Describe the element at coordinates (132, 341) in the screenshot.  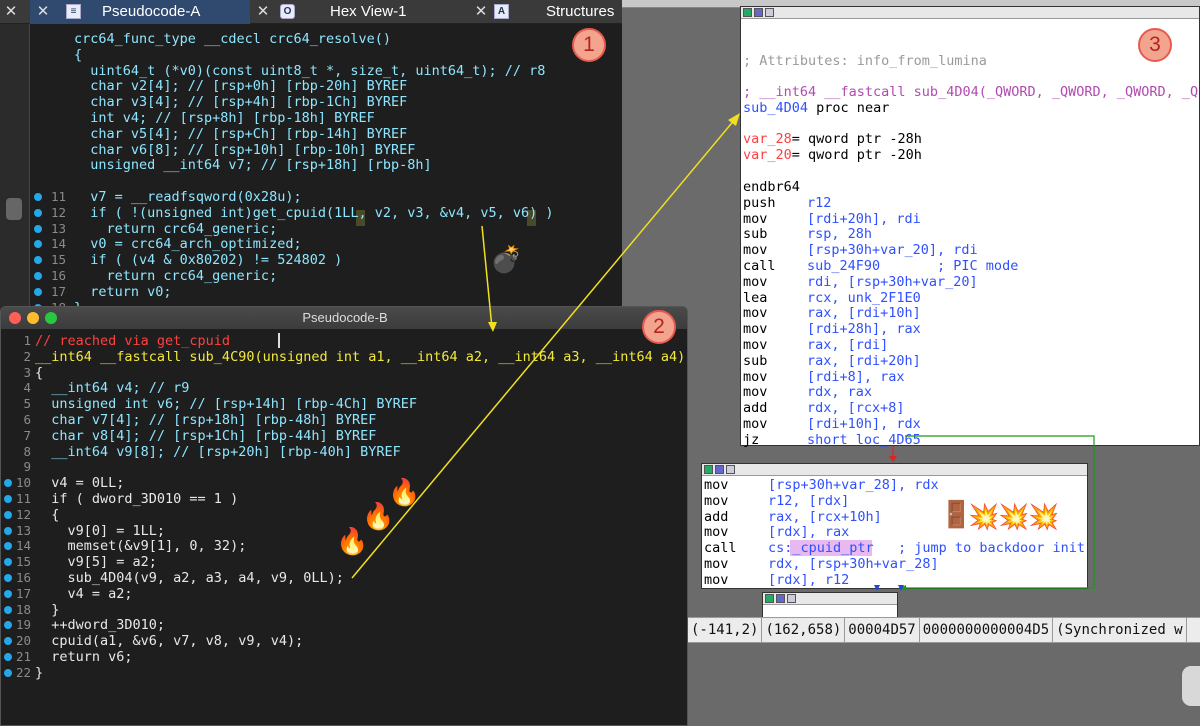
I see `code-line: // reached via get_cpuid` at that location.